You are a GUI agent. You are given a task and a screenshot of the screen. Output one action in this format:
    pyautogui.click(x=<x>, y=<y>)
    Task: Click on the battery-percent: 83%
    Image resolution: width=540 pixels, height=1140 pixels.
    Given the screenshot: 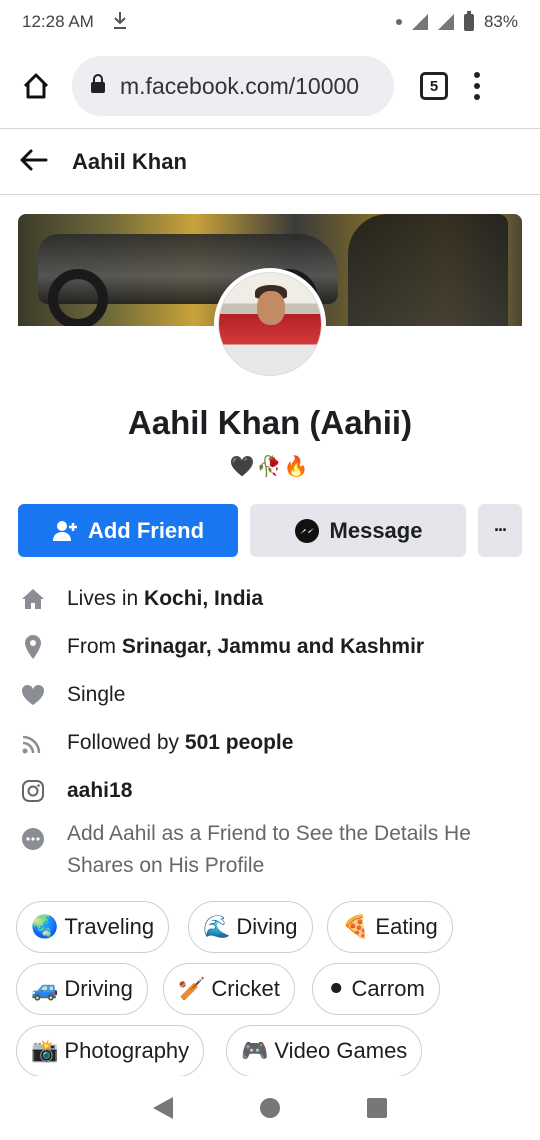 What is the action you would take?
    pyautogui.click(x=500, y=21)
    